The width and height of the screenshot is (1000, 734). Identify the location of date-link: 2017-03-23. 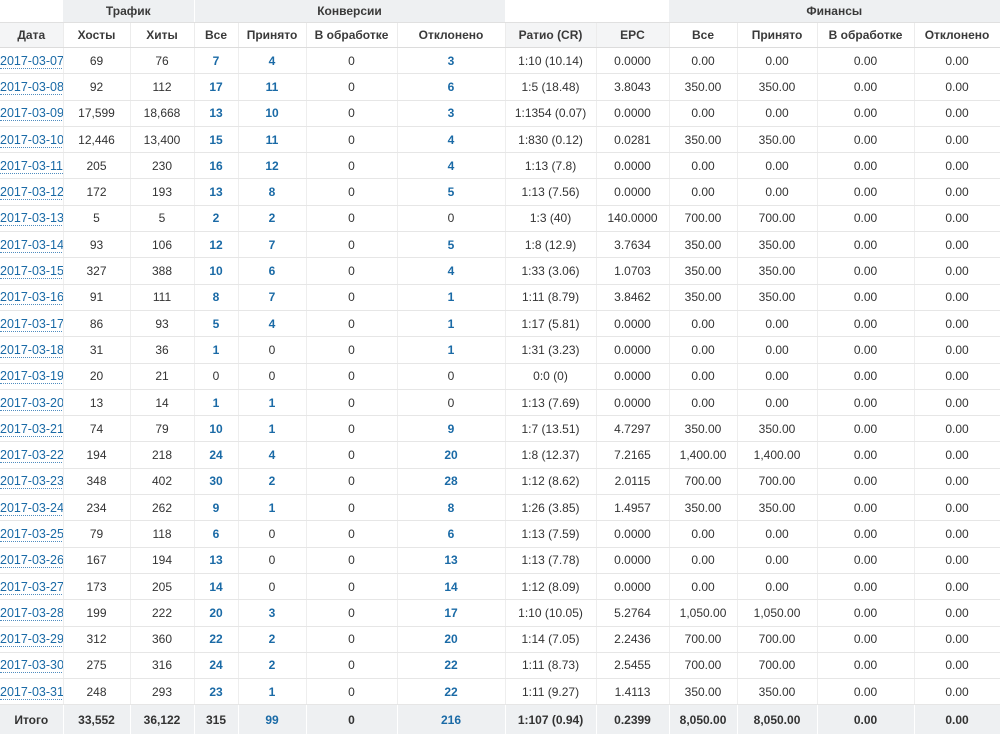
(31, 482).